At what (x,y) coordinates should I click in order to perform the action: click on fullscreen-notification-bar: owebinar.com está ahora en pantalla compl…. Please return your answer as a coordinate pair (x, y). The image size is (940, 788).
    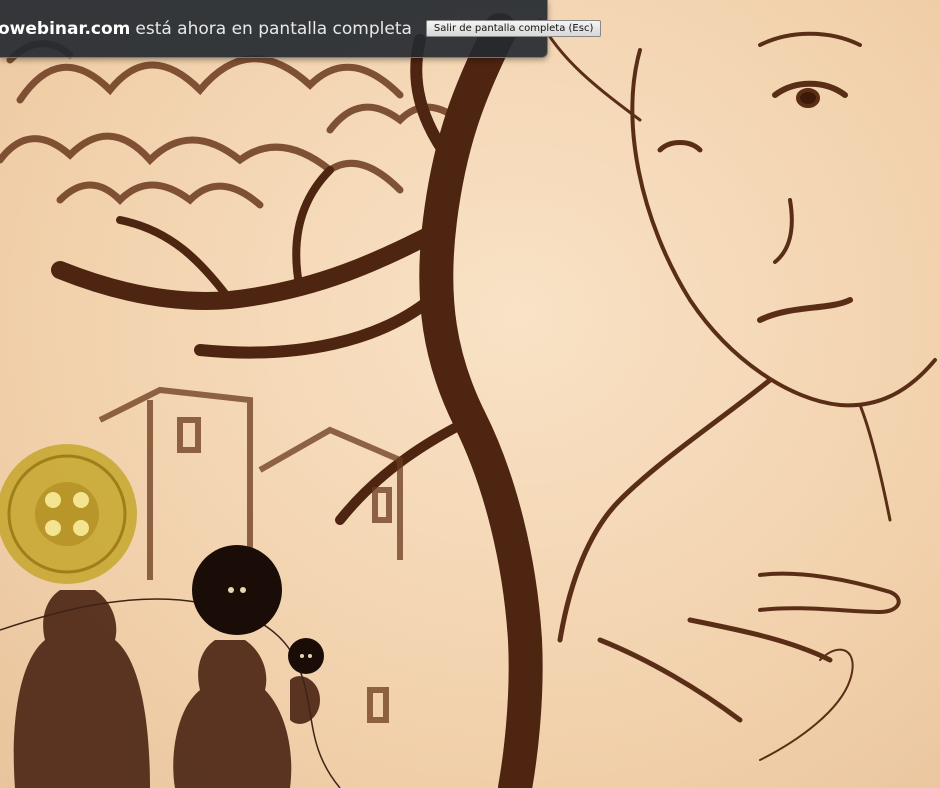
    Looking at the image, I should click on (301, 29).